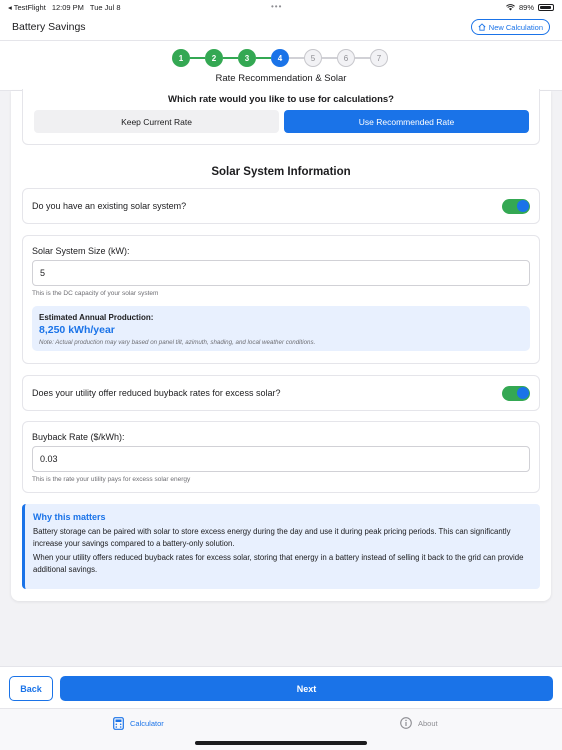 This screenshot has width=562, height=750. Describe the element at coordinates (181, 58) in the screenshot. I see `step-1-indicator: 1` at that location.